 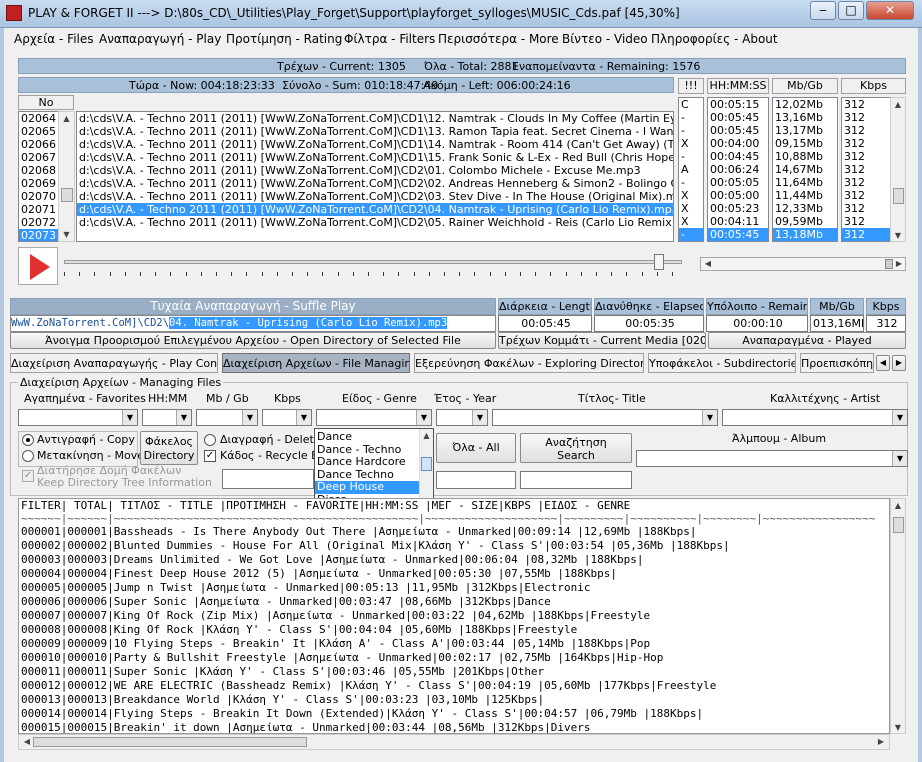 I want to click on playlist-row-size: 11,64Mb, so click(x=805, y=182).